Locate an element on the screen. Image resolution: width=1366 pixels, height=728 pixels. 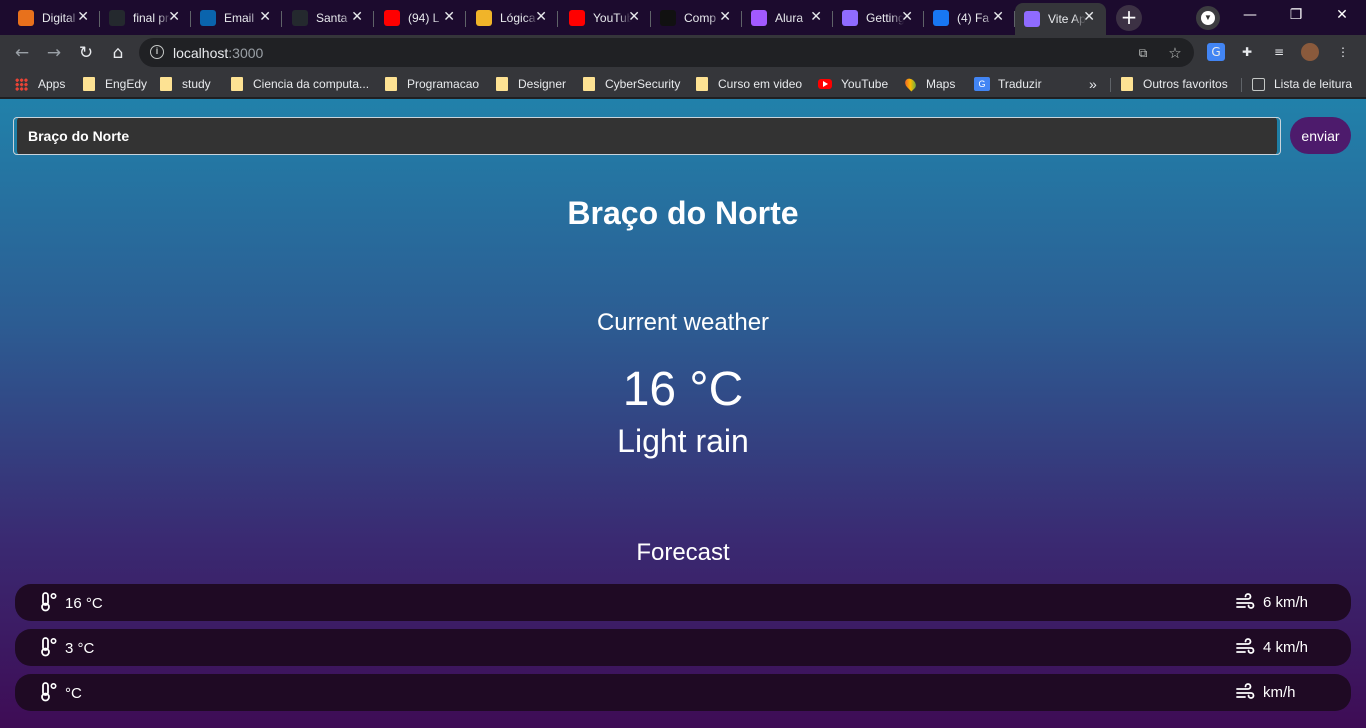
bookmark-item: CyberSecurity is located at coordinates (631, 84).